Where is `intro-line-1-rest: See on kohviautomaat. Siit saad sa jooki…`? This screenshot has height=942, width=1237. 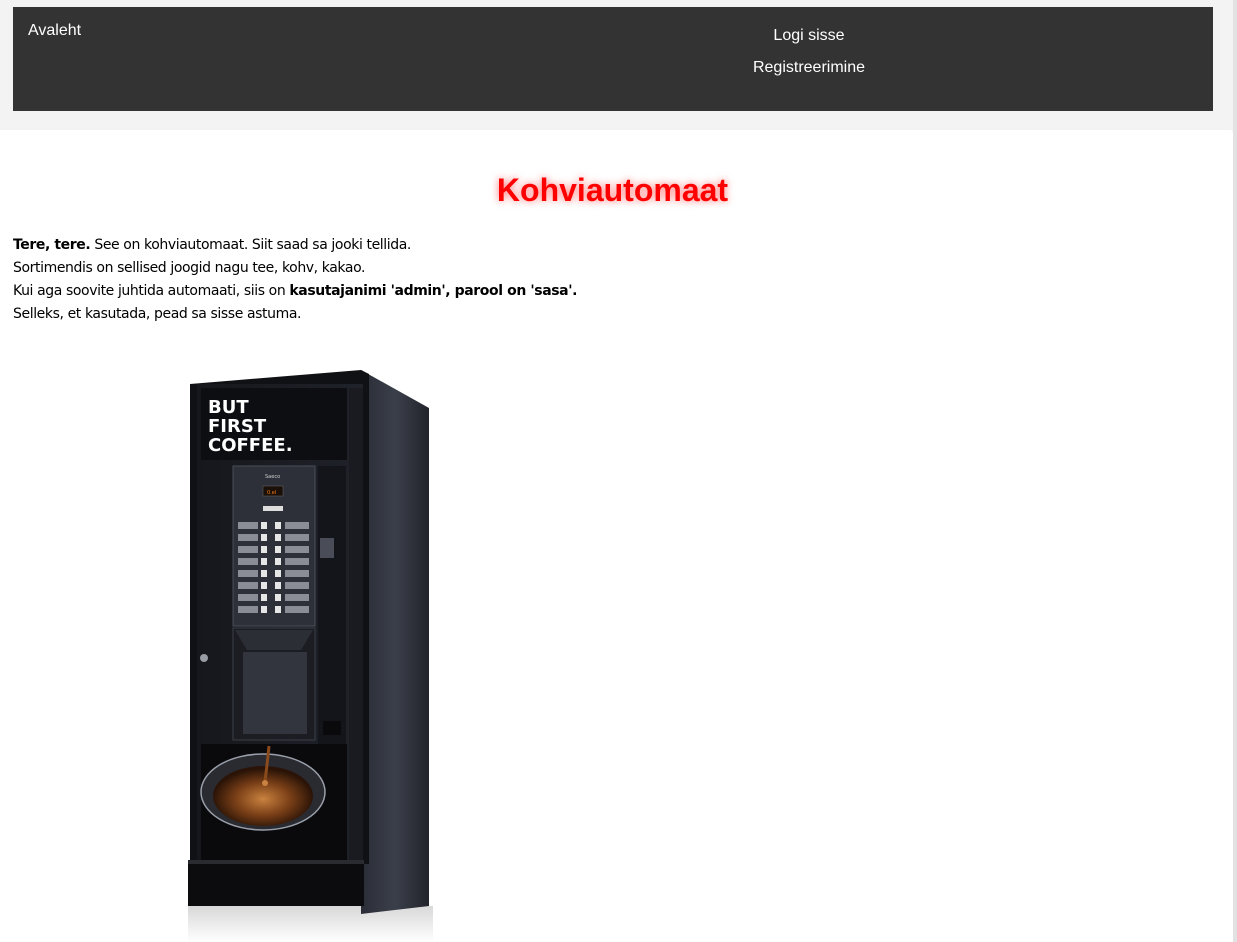
intro-line-1-rest: See on kohviautomaat. Siit saad sa jooki… is located at coordinates (250, 245).